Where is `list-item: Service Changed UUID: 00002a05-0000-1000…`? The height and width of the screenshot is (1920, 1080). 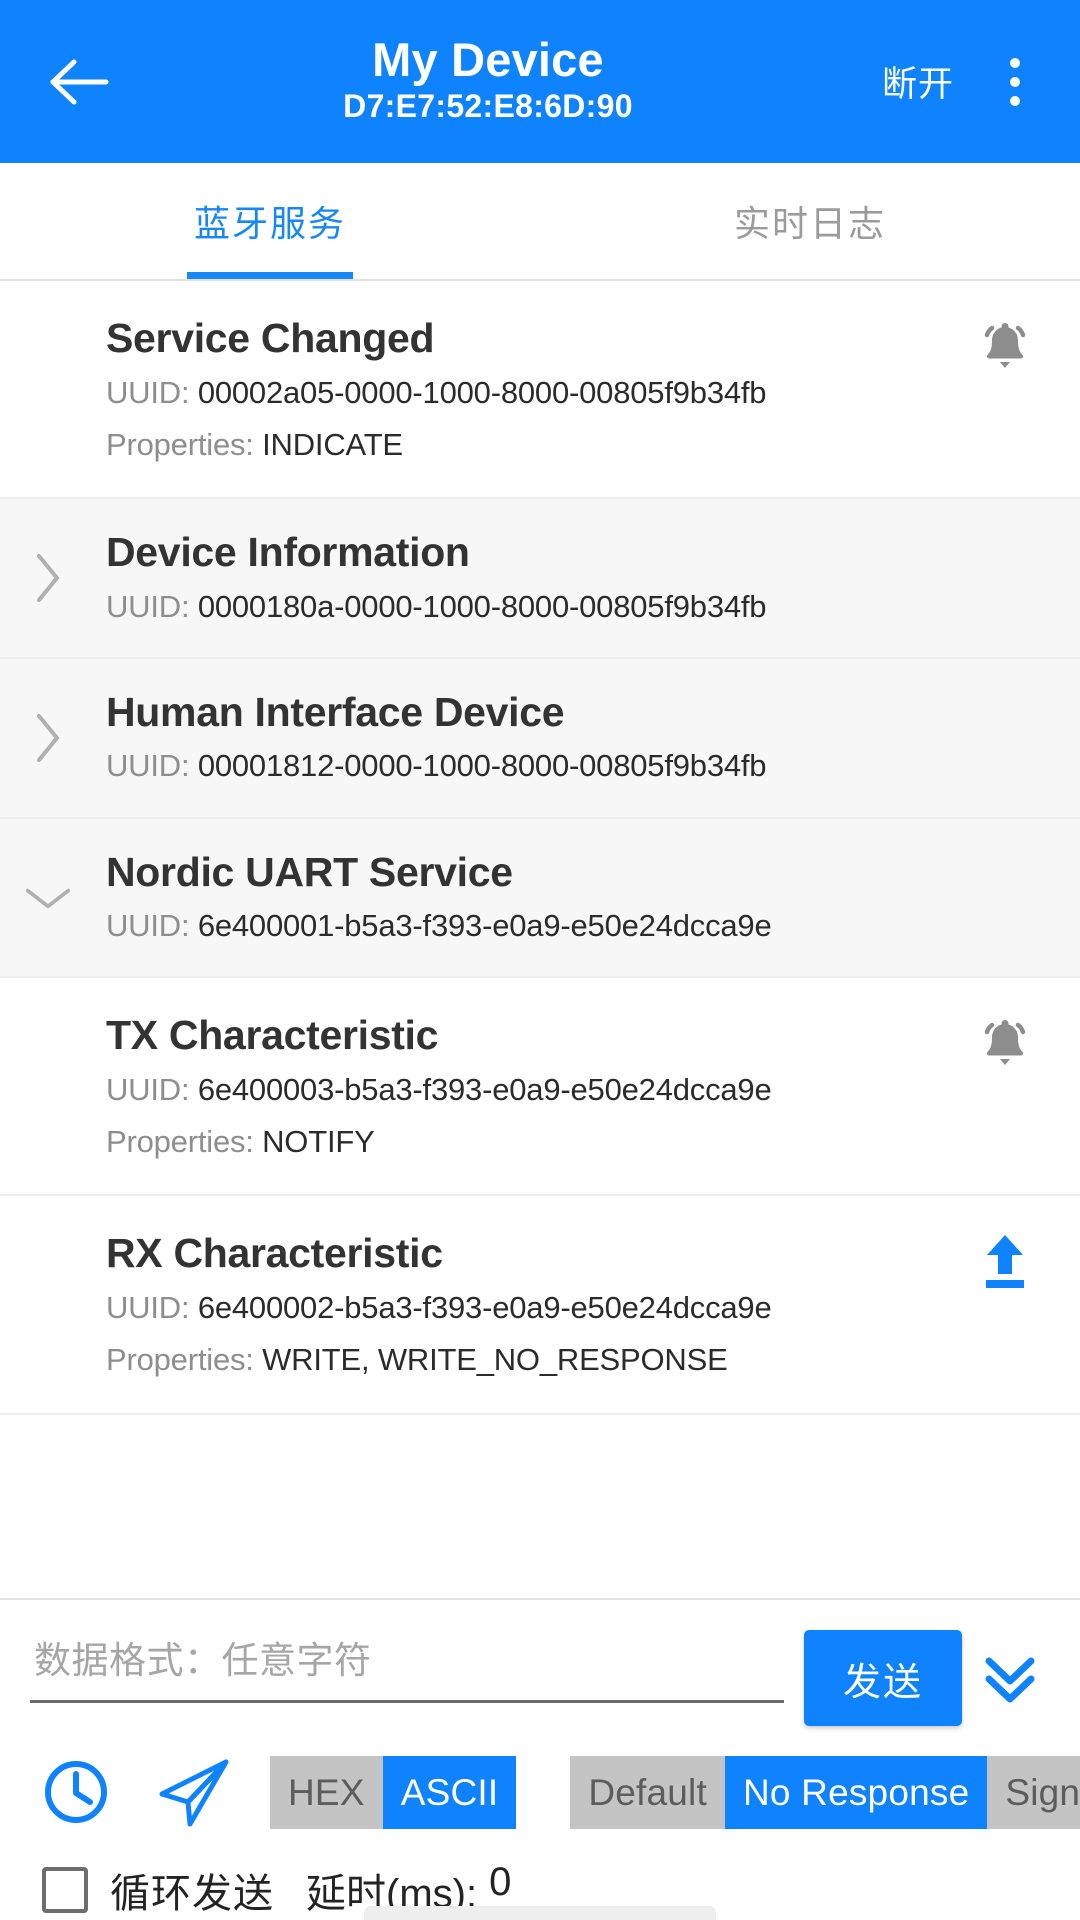 list-item: Service Changed UUID: 00002a05-0000-1000… is located at coordinates (540, 390).